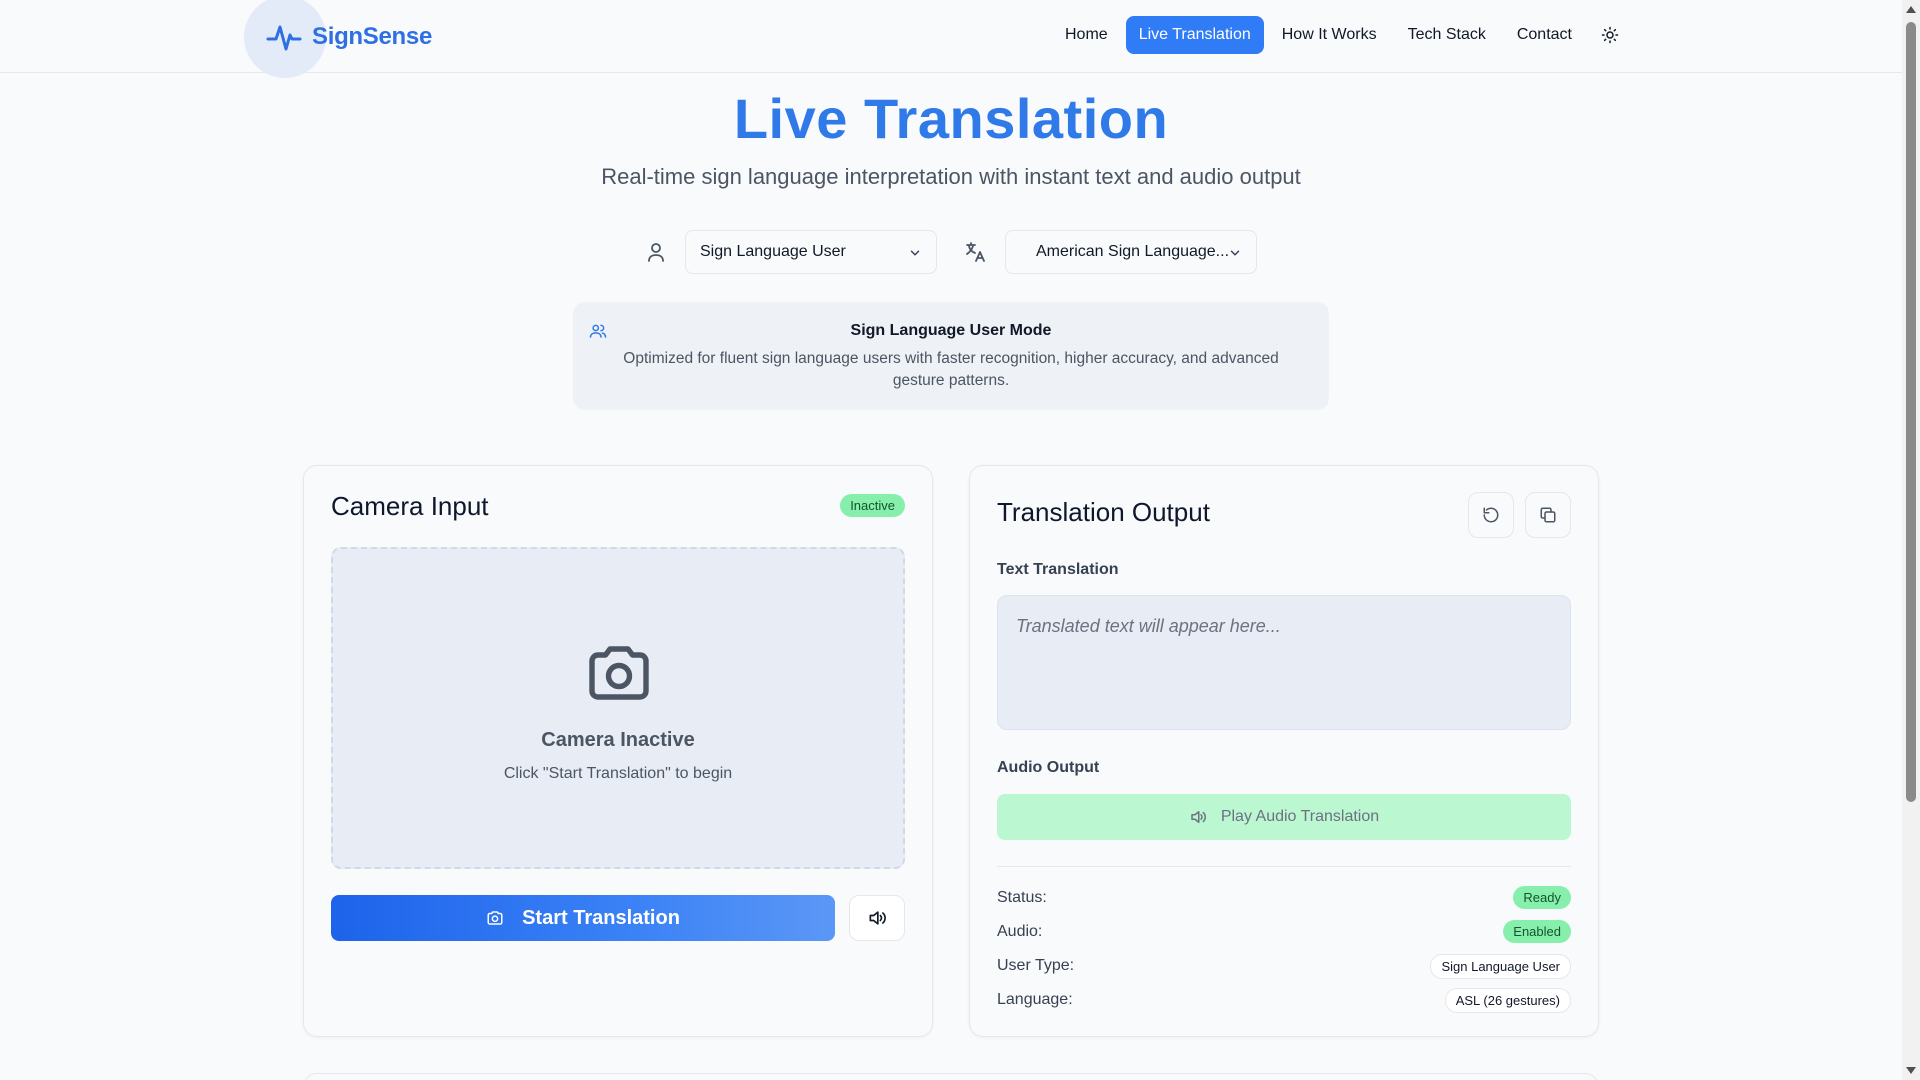 The image size is (1920, 1080). What do you see at coordinates (1911, 412) in the screenshot?
I see `scroll-thumb` at bounding box center [1911, 412].